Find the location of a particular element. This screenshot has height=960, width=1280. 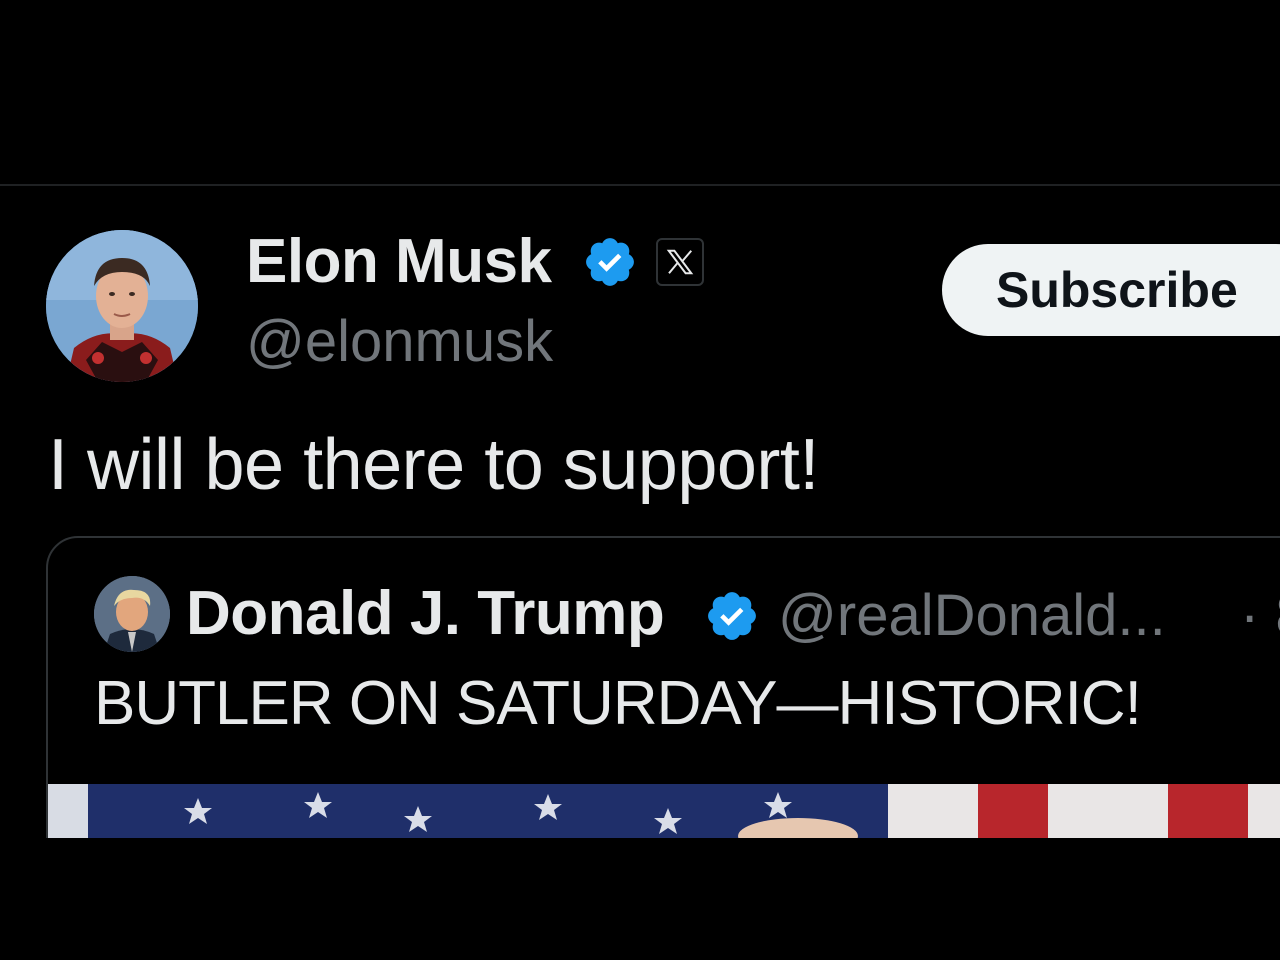

avatar is located at coordinates (122, 306).